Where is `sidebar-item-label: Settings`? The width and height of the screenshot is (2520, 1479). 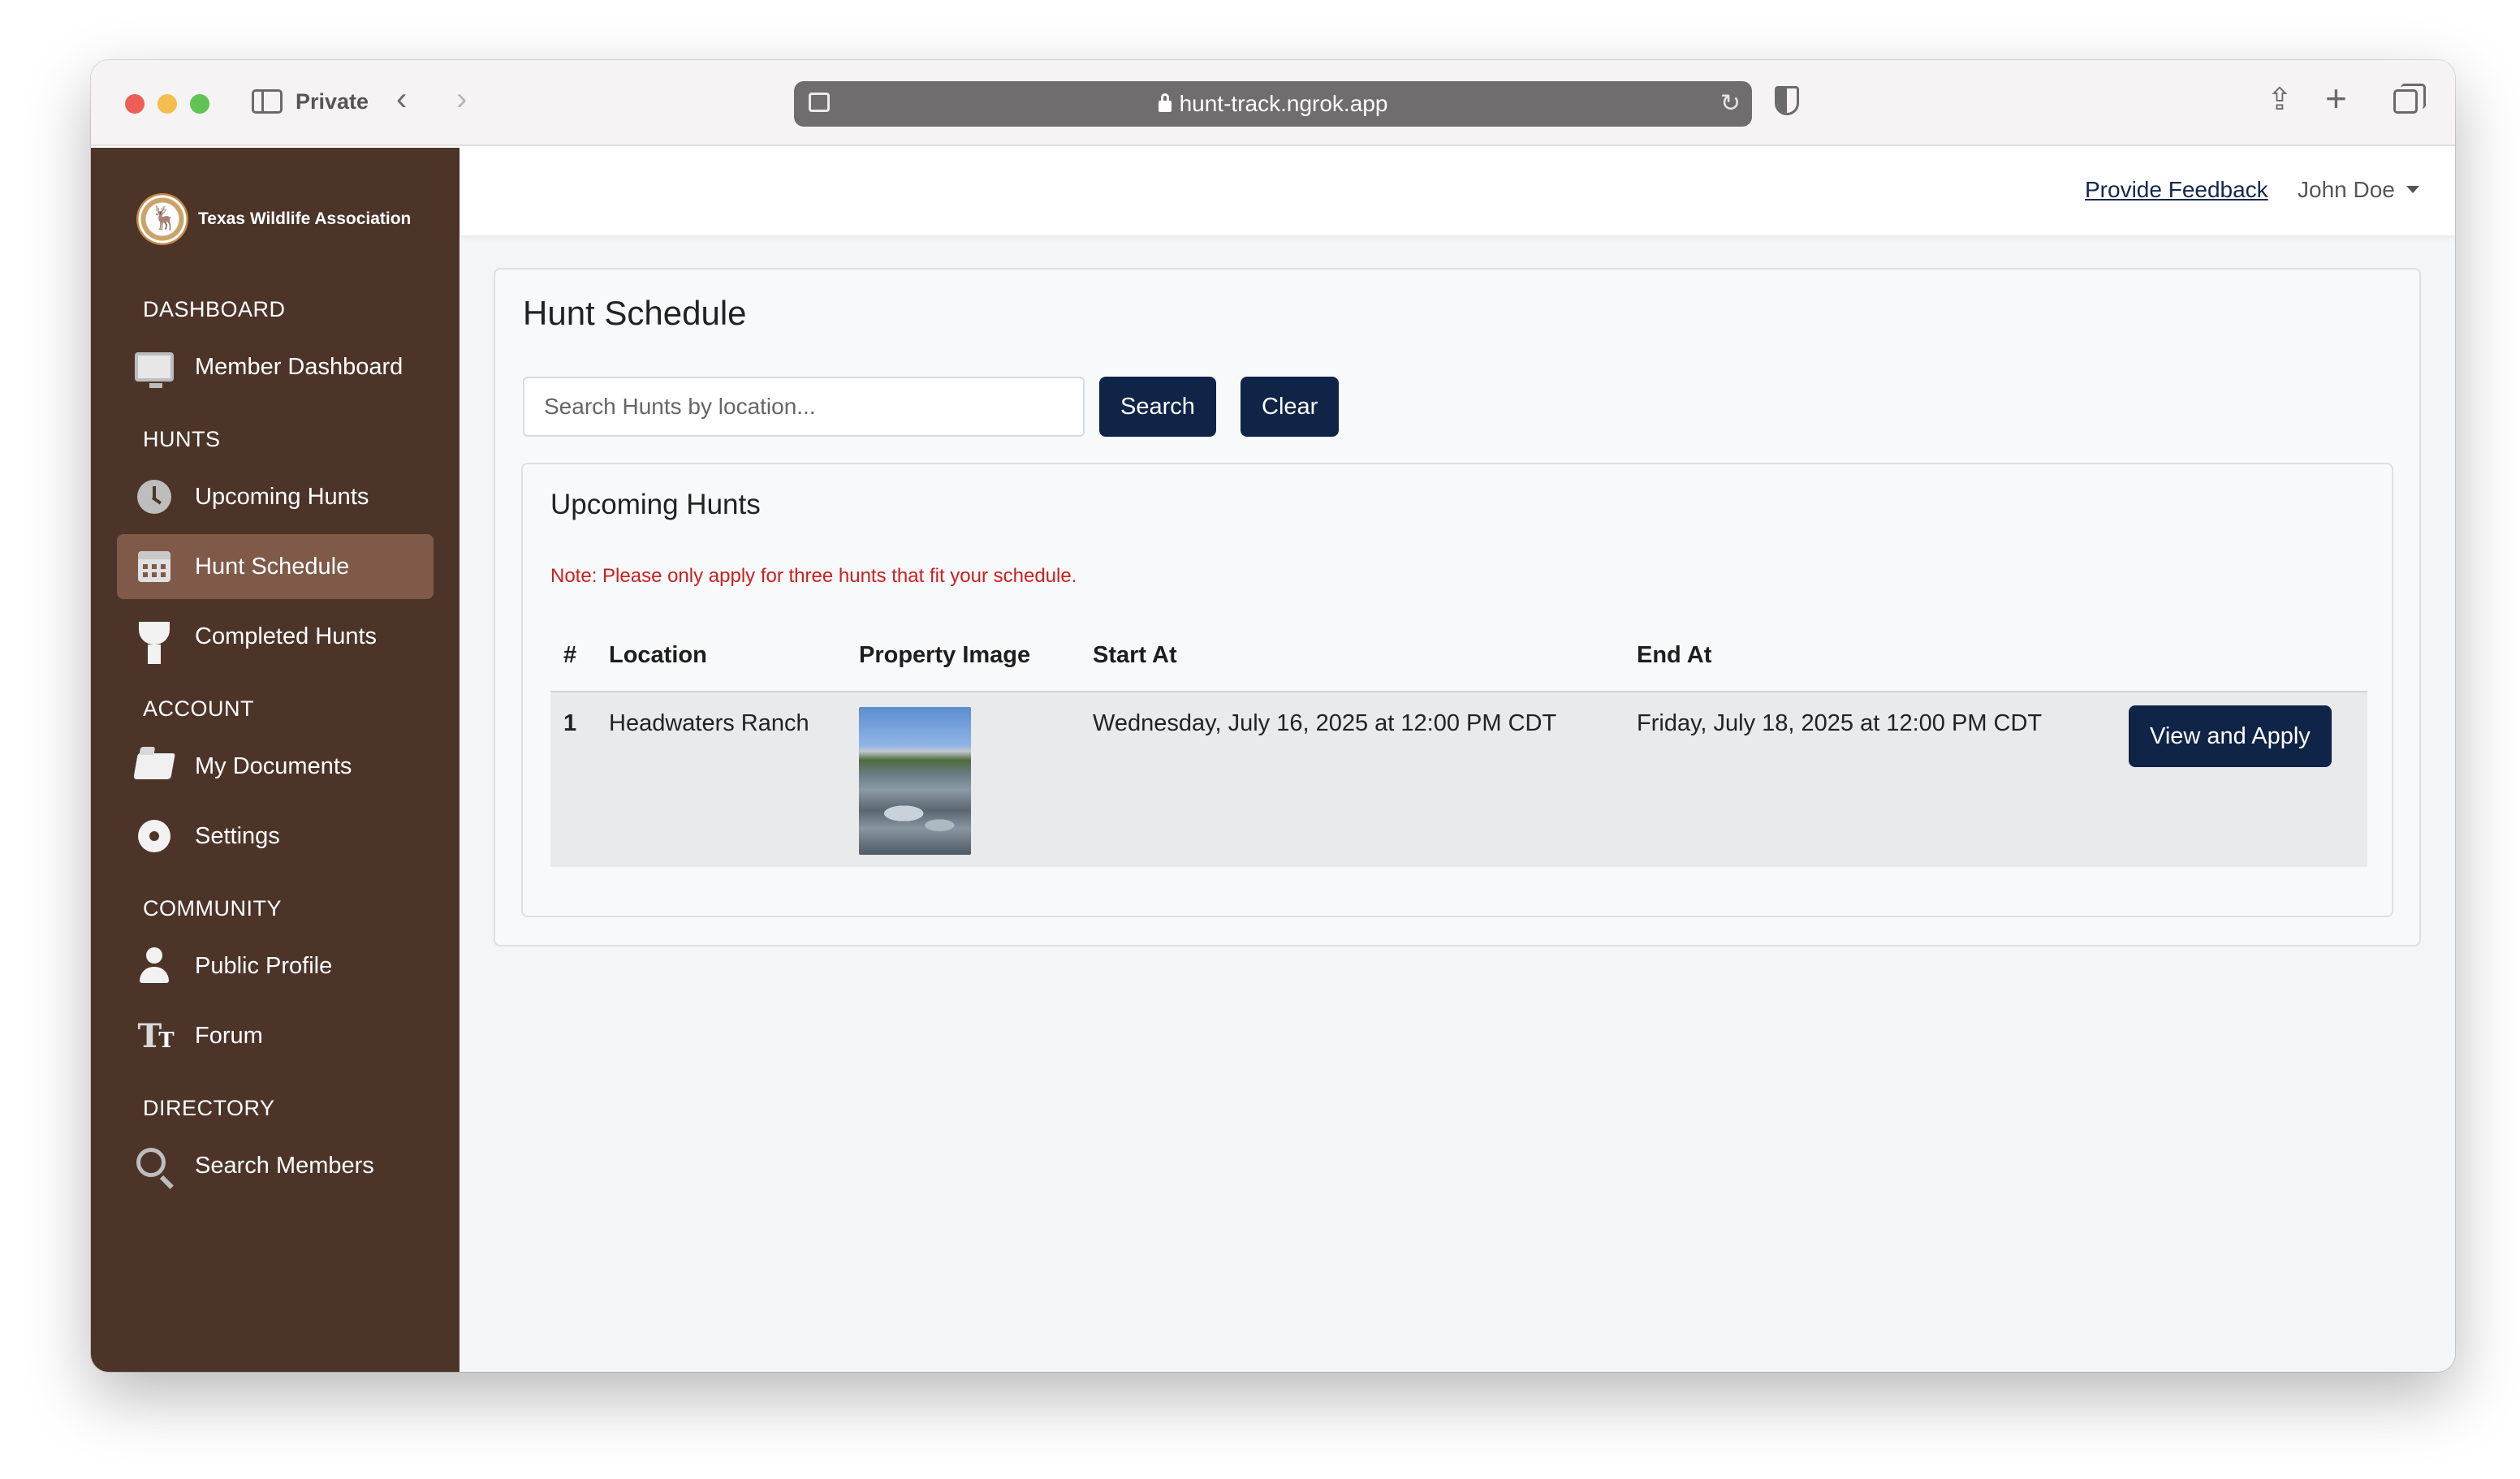
sidebar-item-label: Settings is located at coordinates (237, 835).